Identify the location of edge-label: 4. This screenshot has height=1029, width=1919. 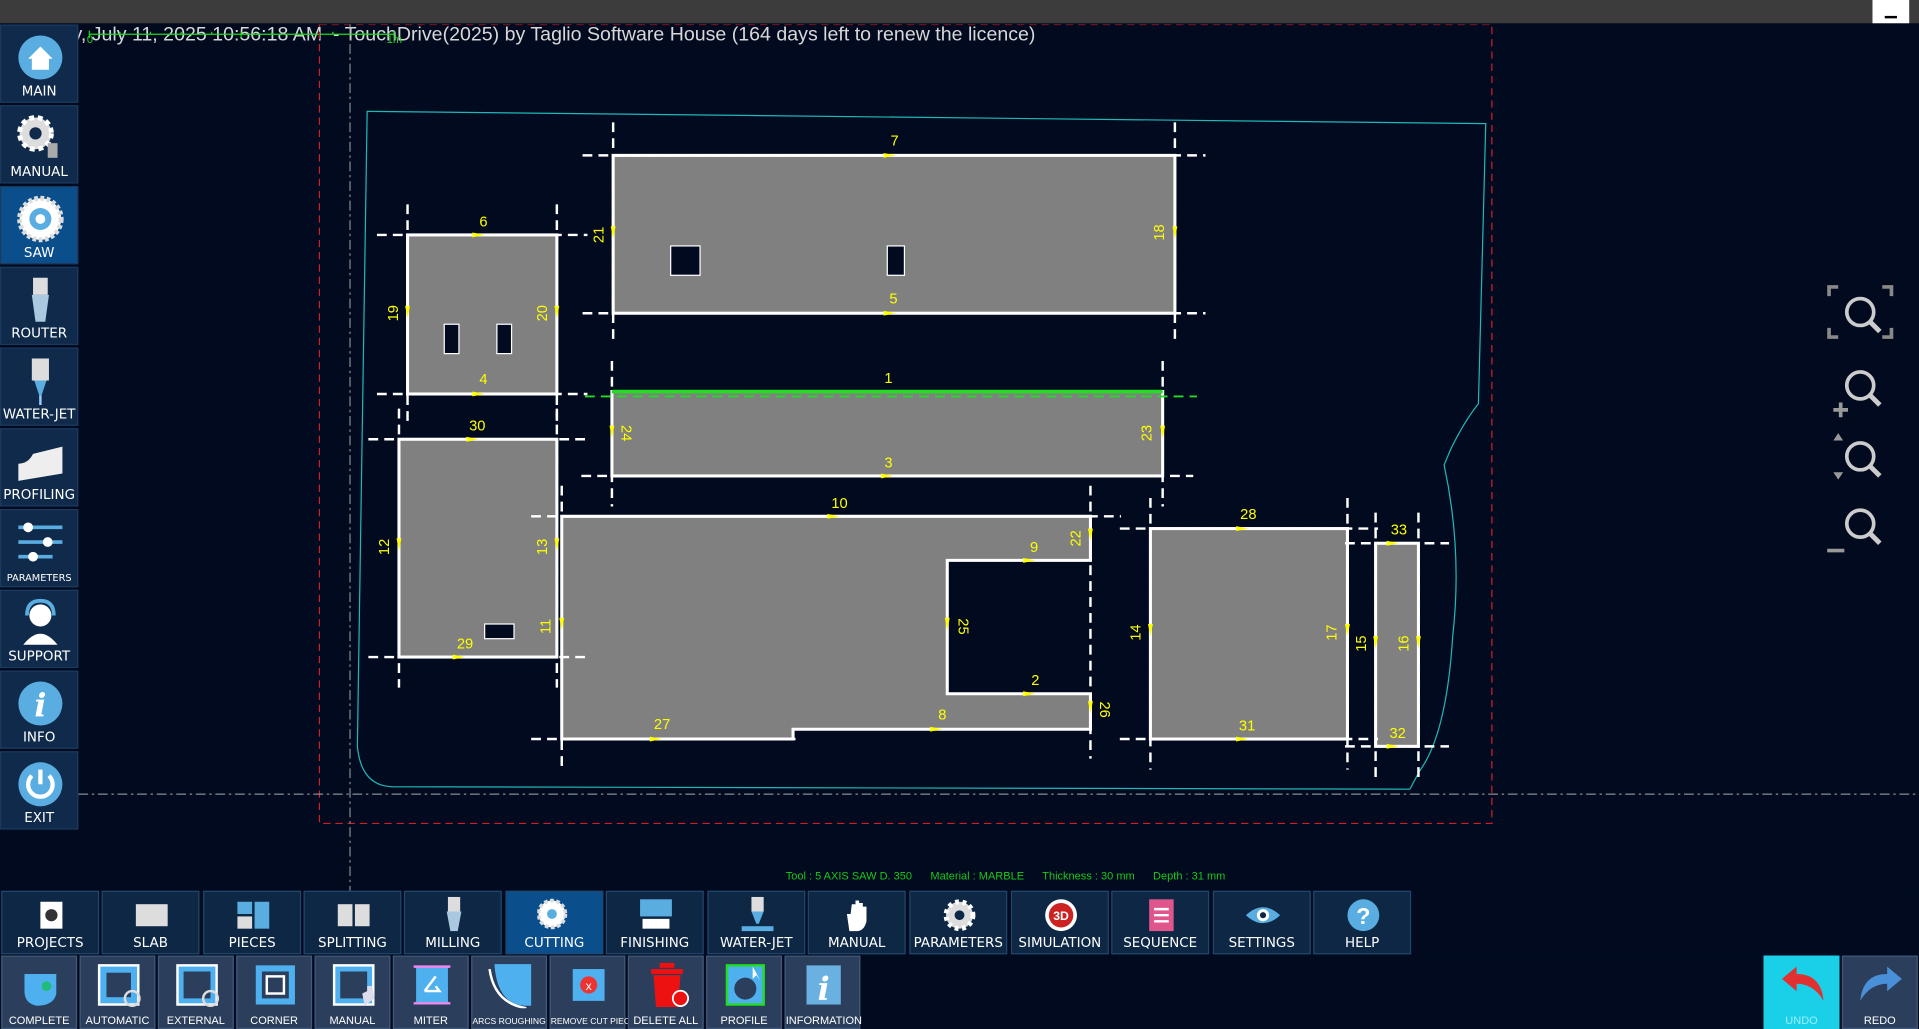
(483, 380).